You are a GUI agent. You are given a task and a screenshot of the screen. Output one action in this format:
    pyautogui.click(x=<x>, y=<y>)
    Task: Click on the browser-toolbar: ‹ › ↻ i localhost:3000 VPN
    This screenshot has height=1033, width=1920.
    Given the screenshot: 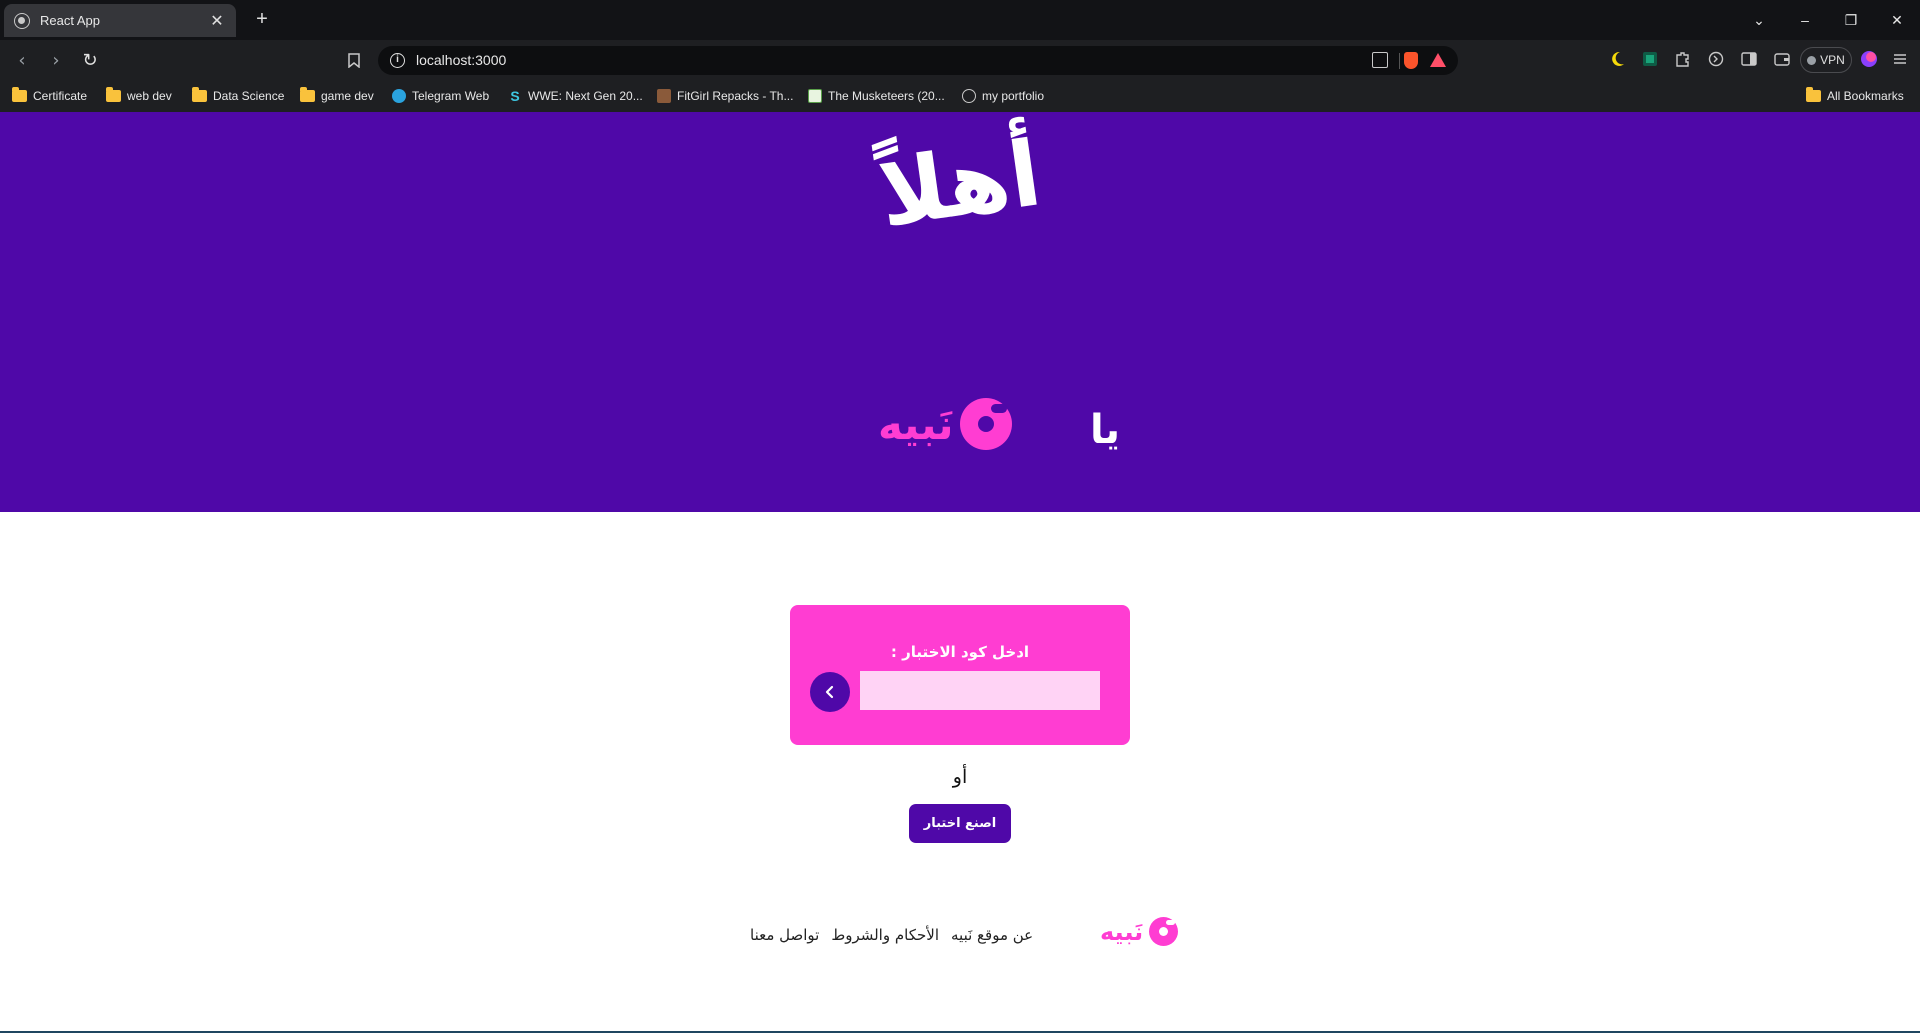 What is the action you would take?
    pyautogui.click(x=960, y=60)
    